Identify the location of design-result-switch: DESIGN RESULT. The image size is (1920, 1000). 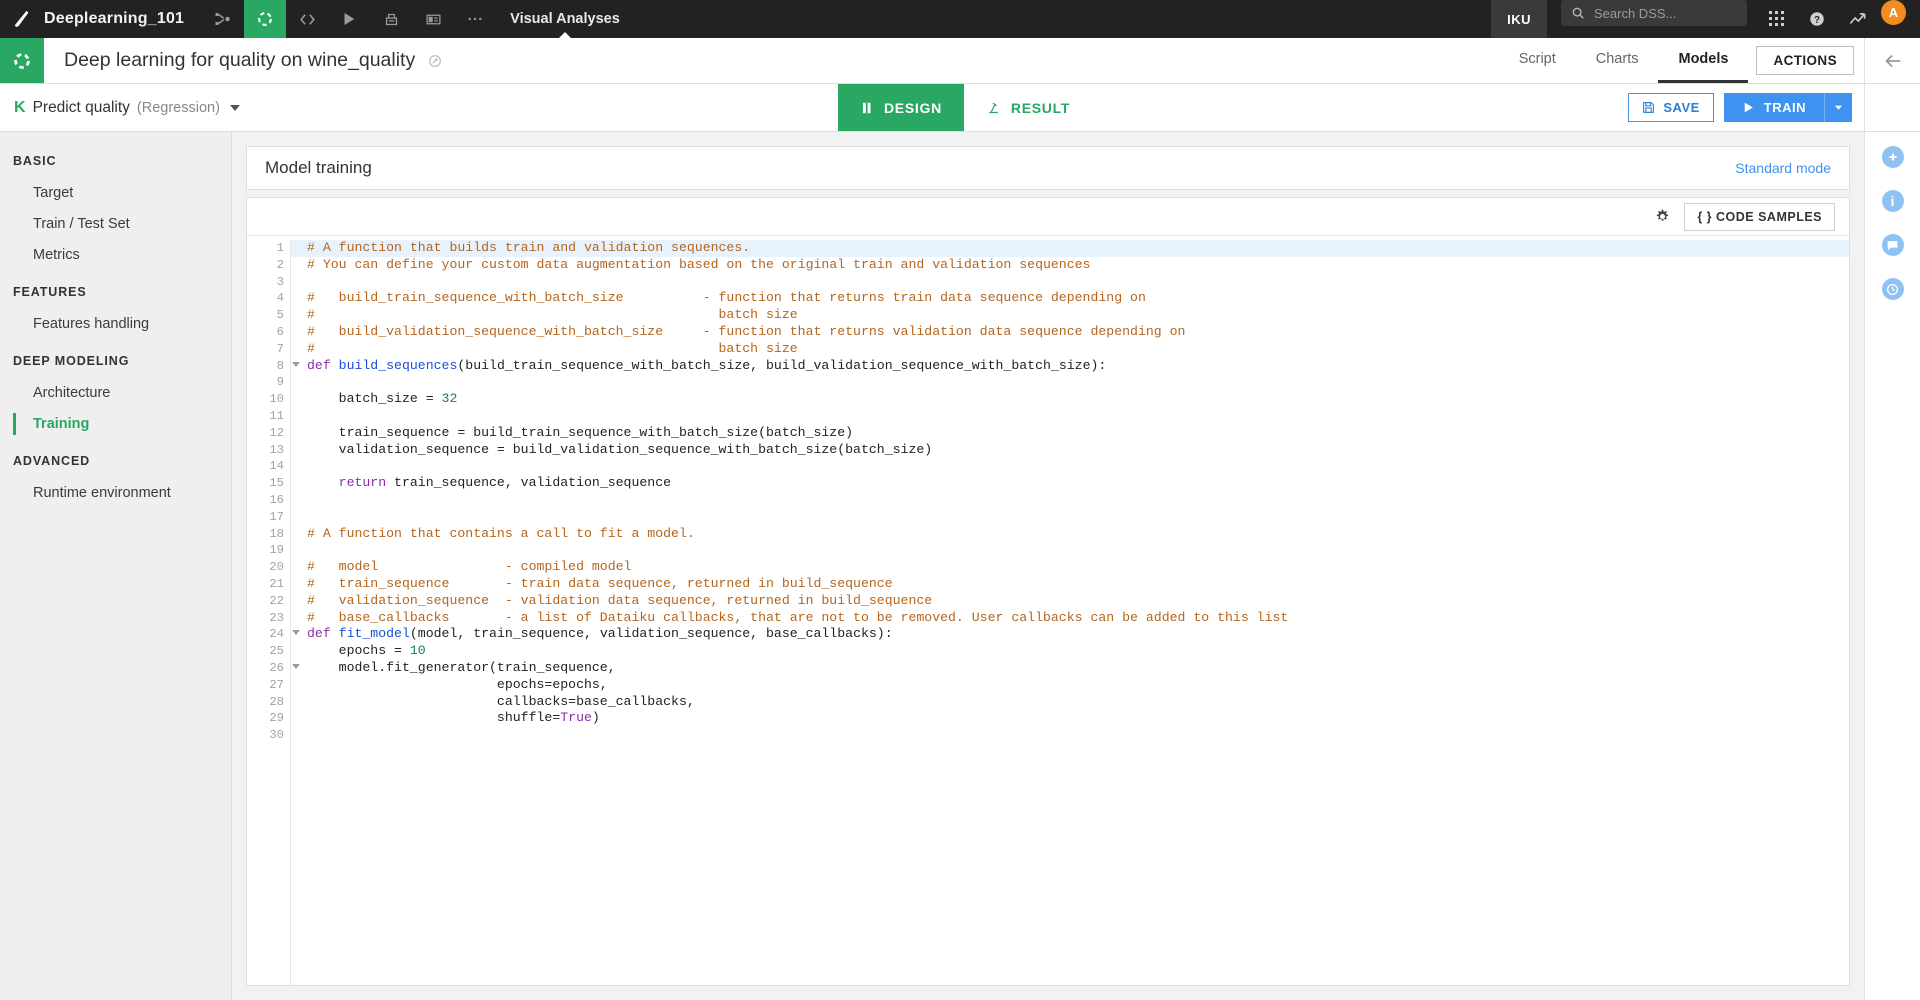
(965, 107).